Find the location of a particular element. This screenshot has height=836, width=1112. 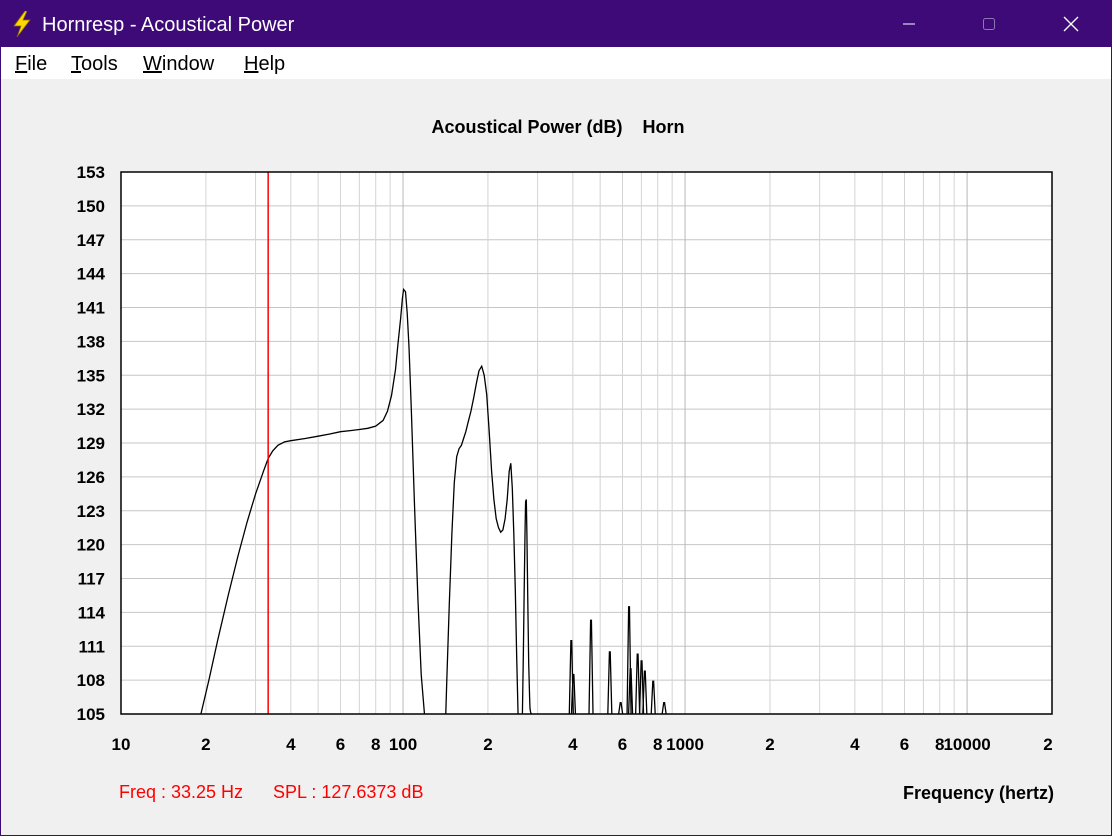

menu-help-mnemonic: H is located at coordinates (251, 64).